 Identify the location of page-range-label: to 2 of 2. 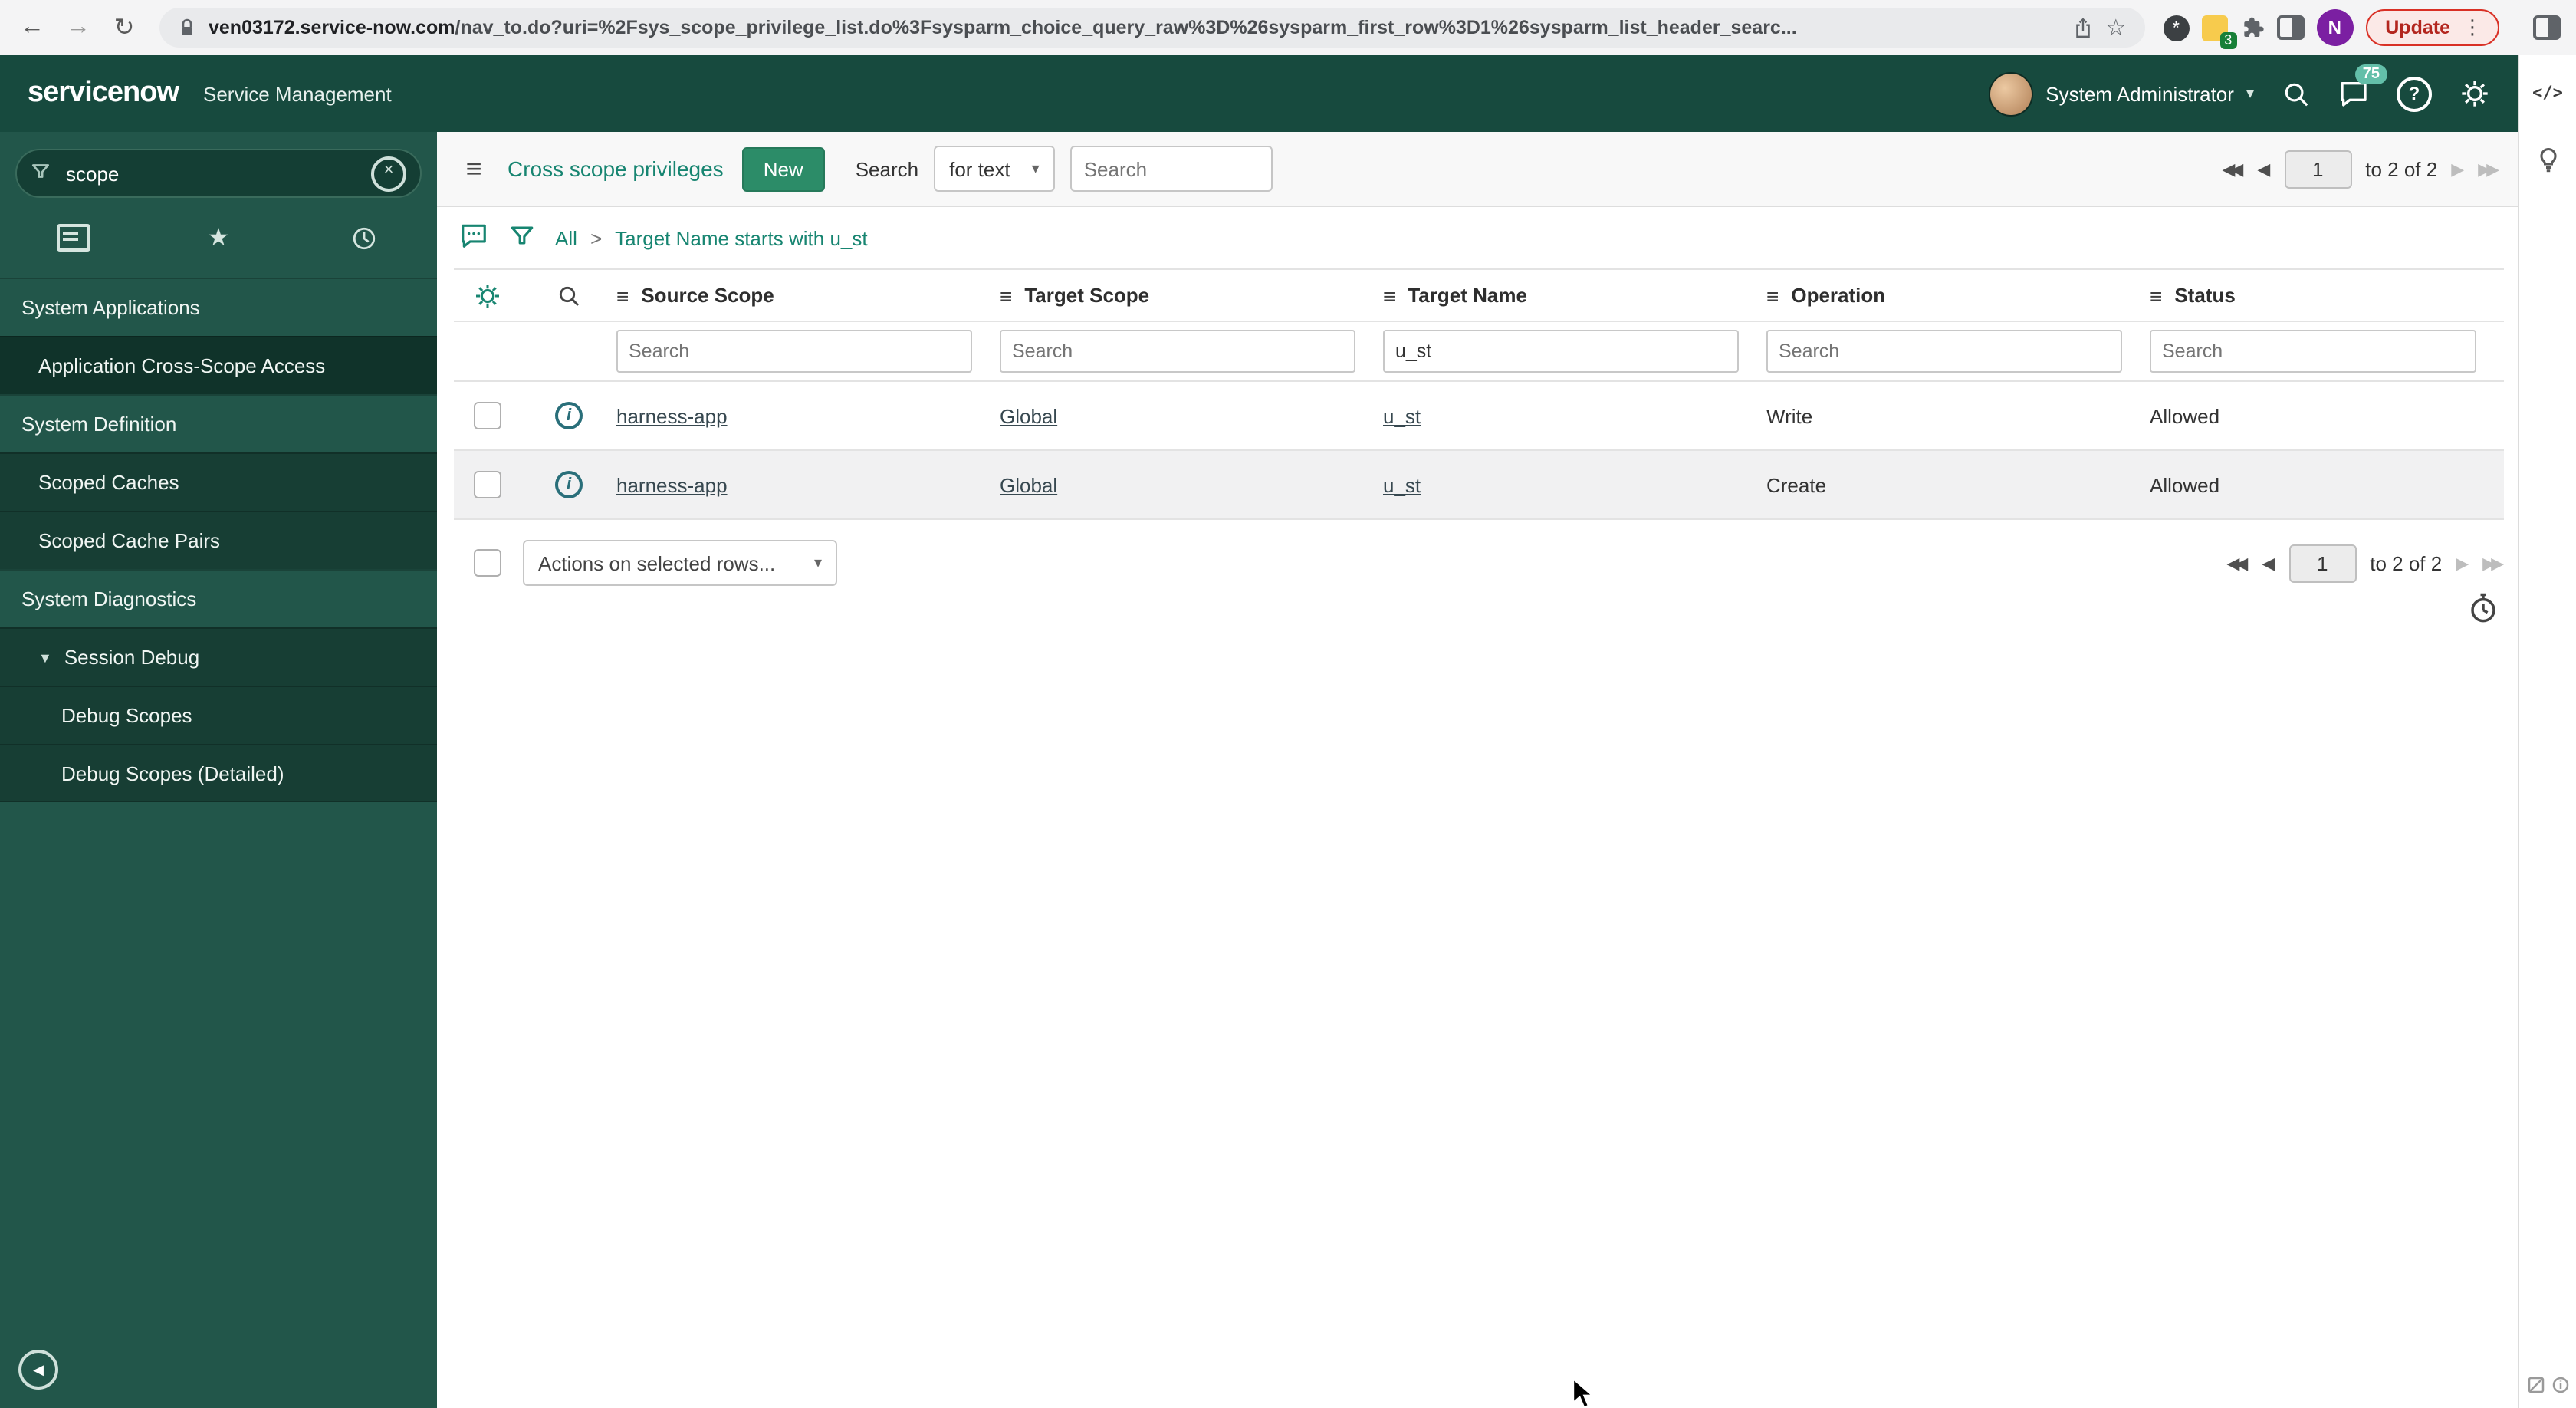
(2401, 168).